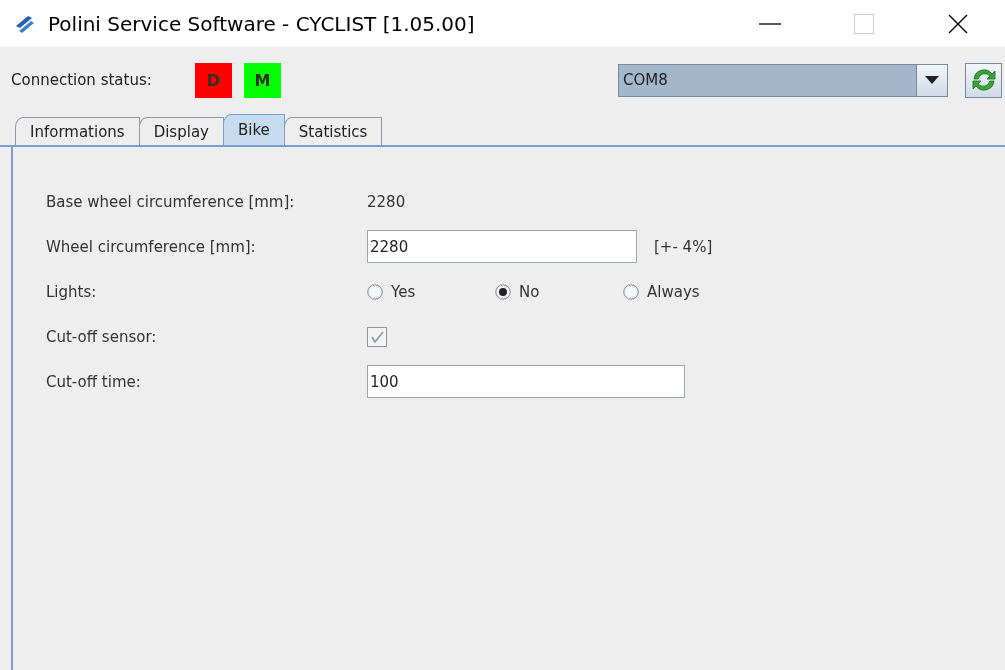 The width and height of the screenshot is (1005, 670). I want to click on field-label: Cut-off time:, so click(94, 381).